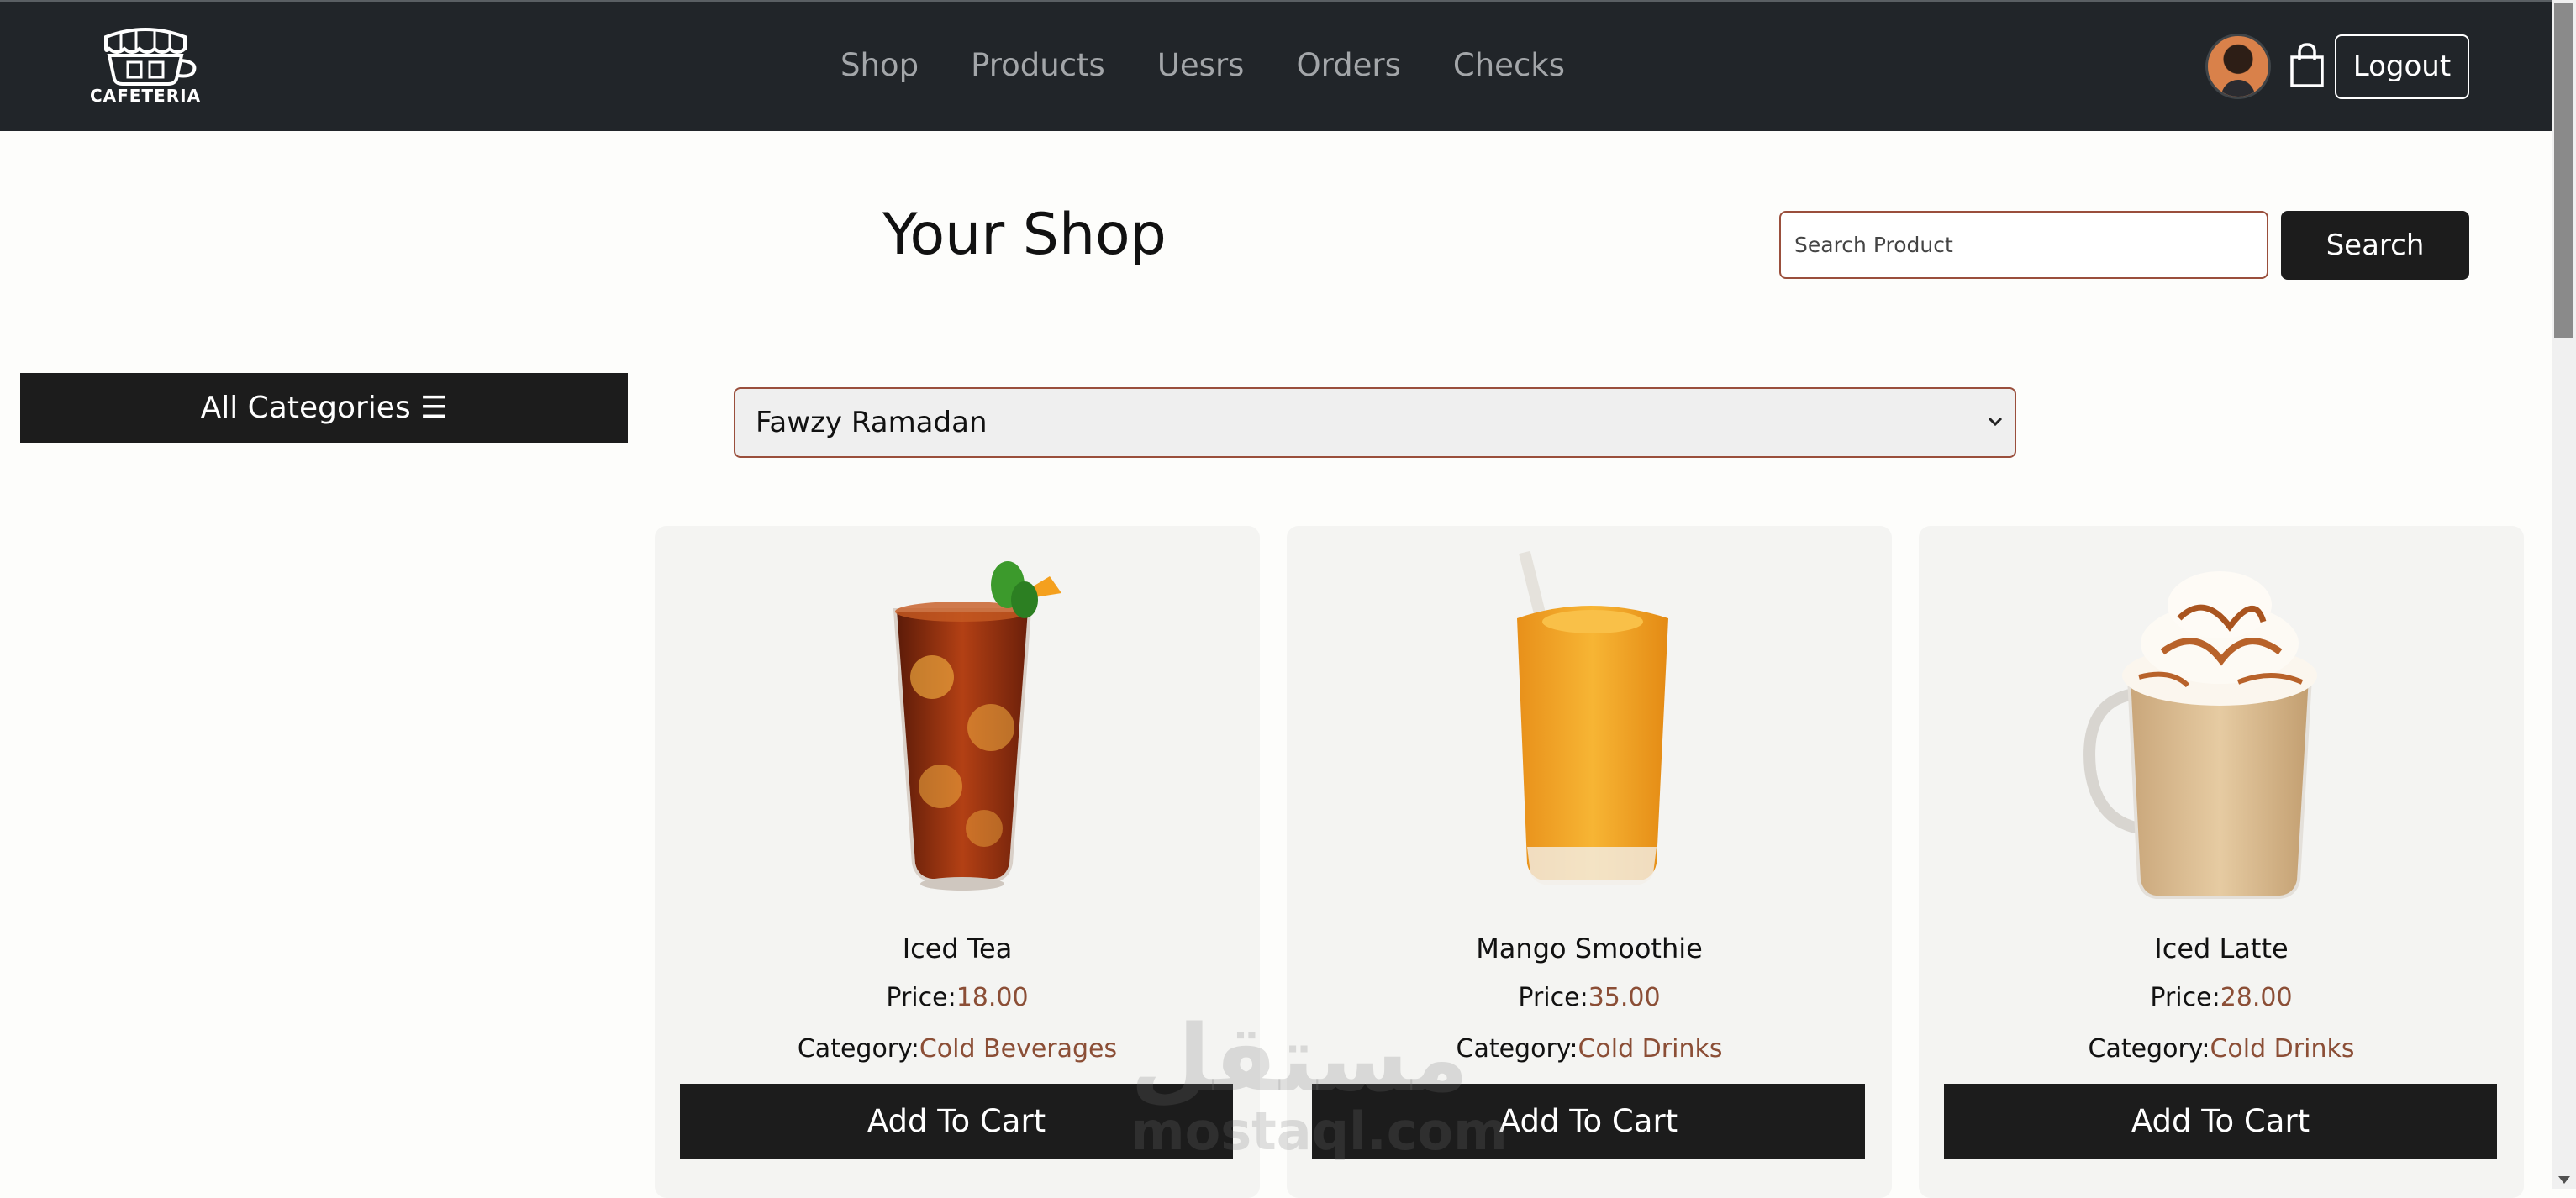  Describe the element at coordinates (2307, 65) in the screenshot. I see `shopping-bag-icon` at that location.